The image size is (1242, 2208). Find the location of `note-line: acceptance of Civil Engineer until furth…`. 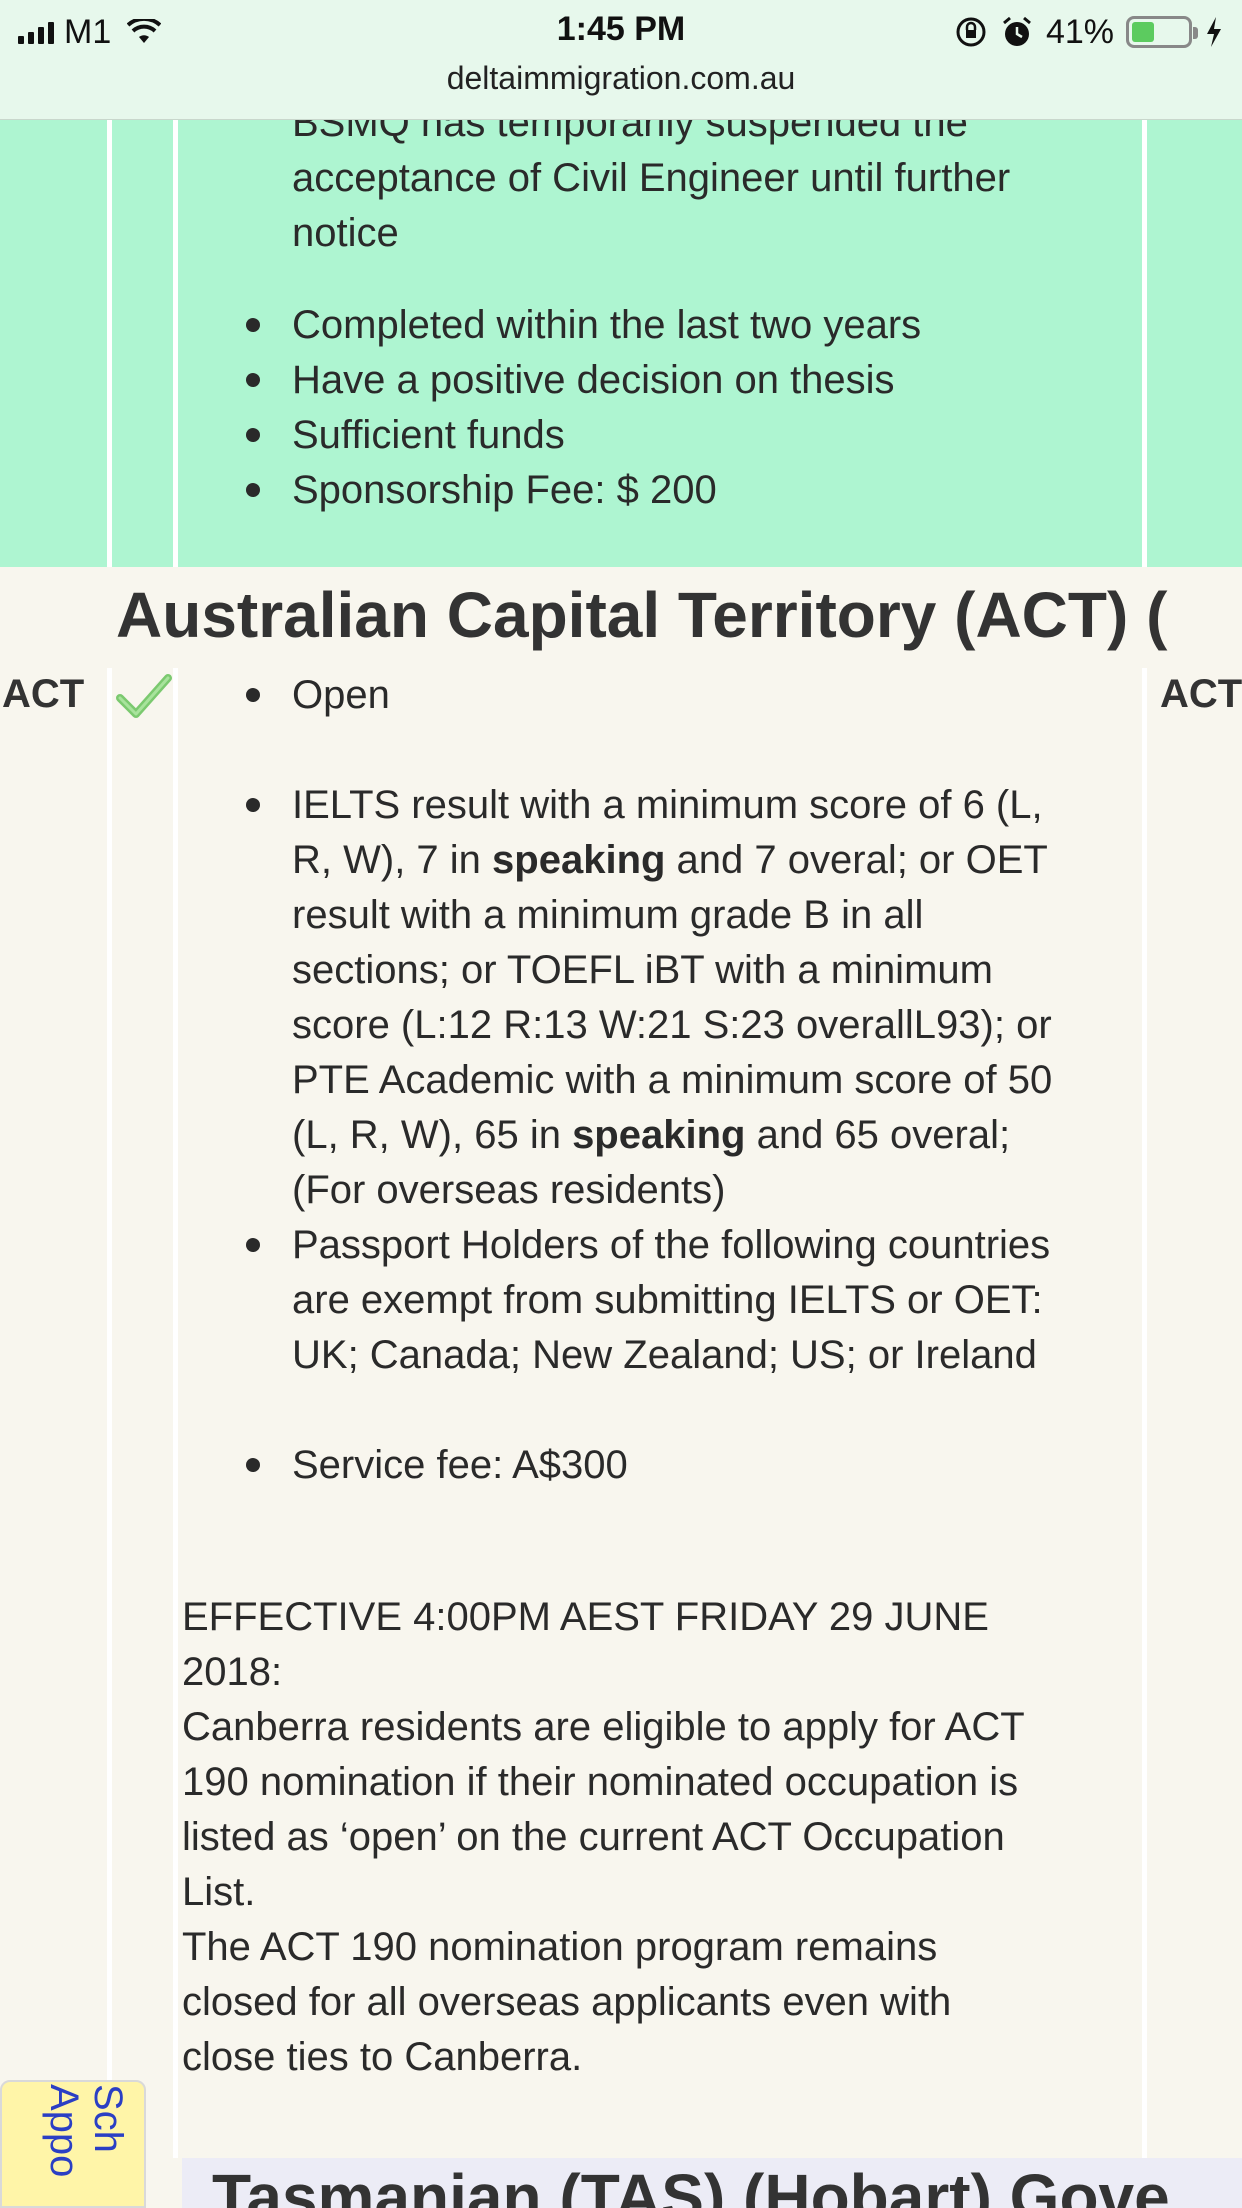

note-line: acceptance of Civil Engineer until furth… is located at coordinates (651, 178).